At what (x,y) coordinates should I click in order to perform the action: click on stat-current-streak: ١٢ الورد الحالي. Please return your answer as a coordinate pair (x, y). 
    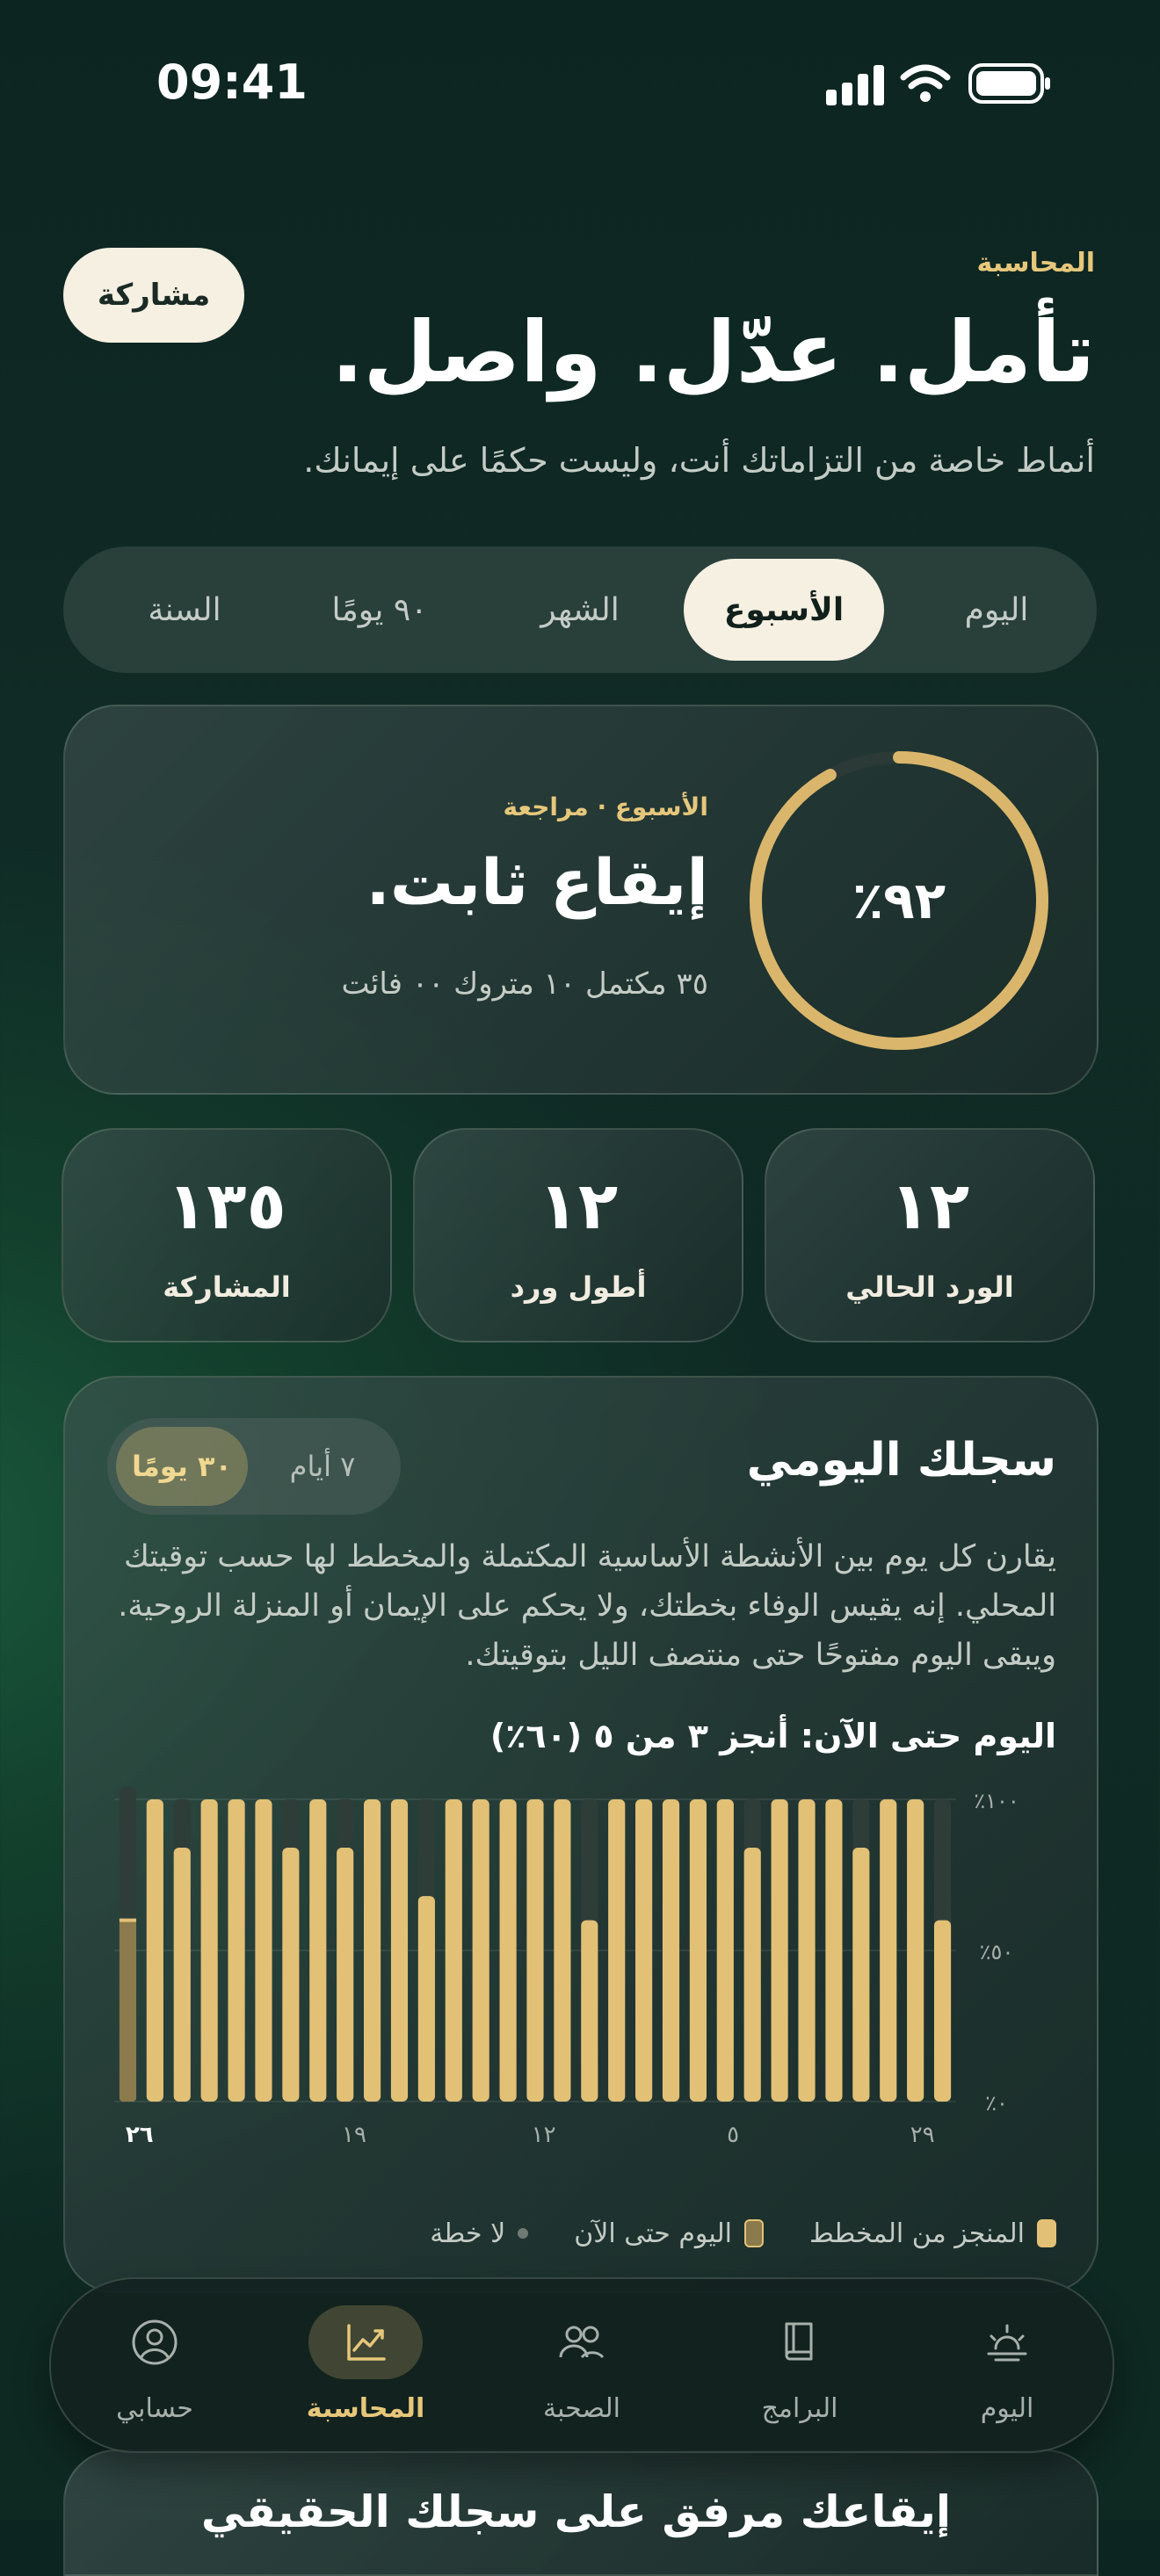
    Looking at the image, I should click on (930, 1235).